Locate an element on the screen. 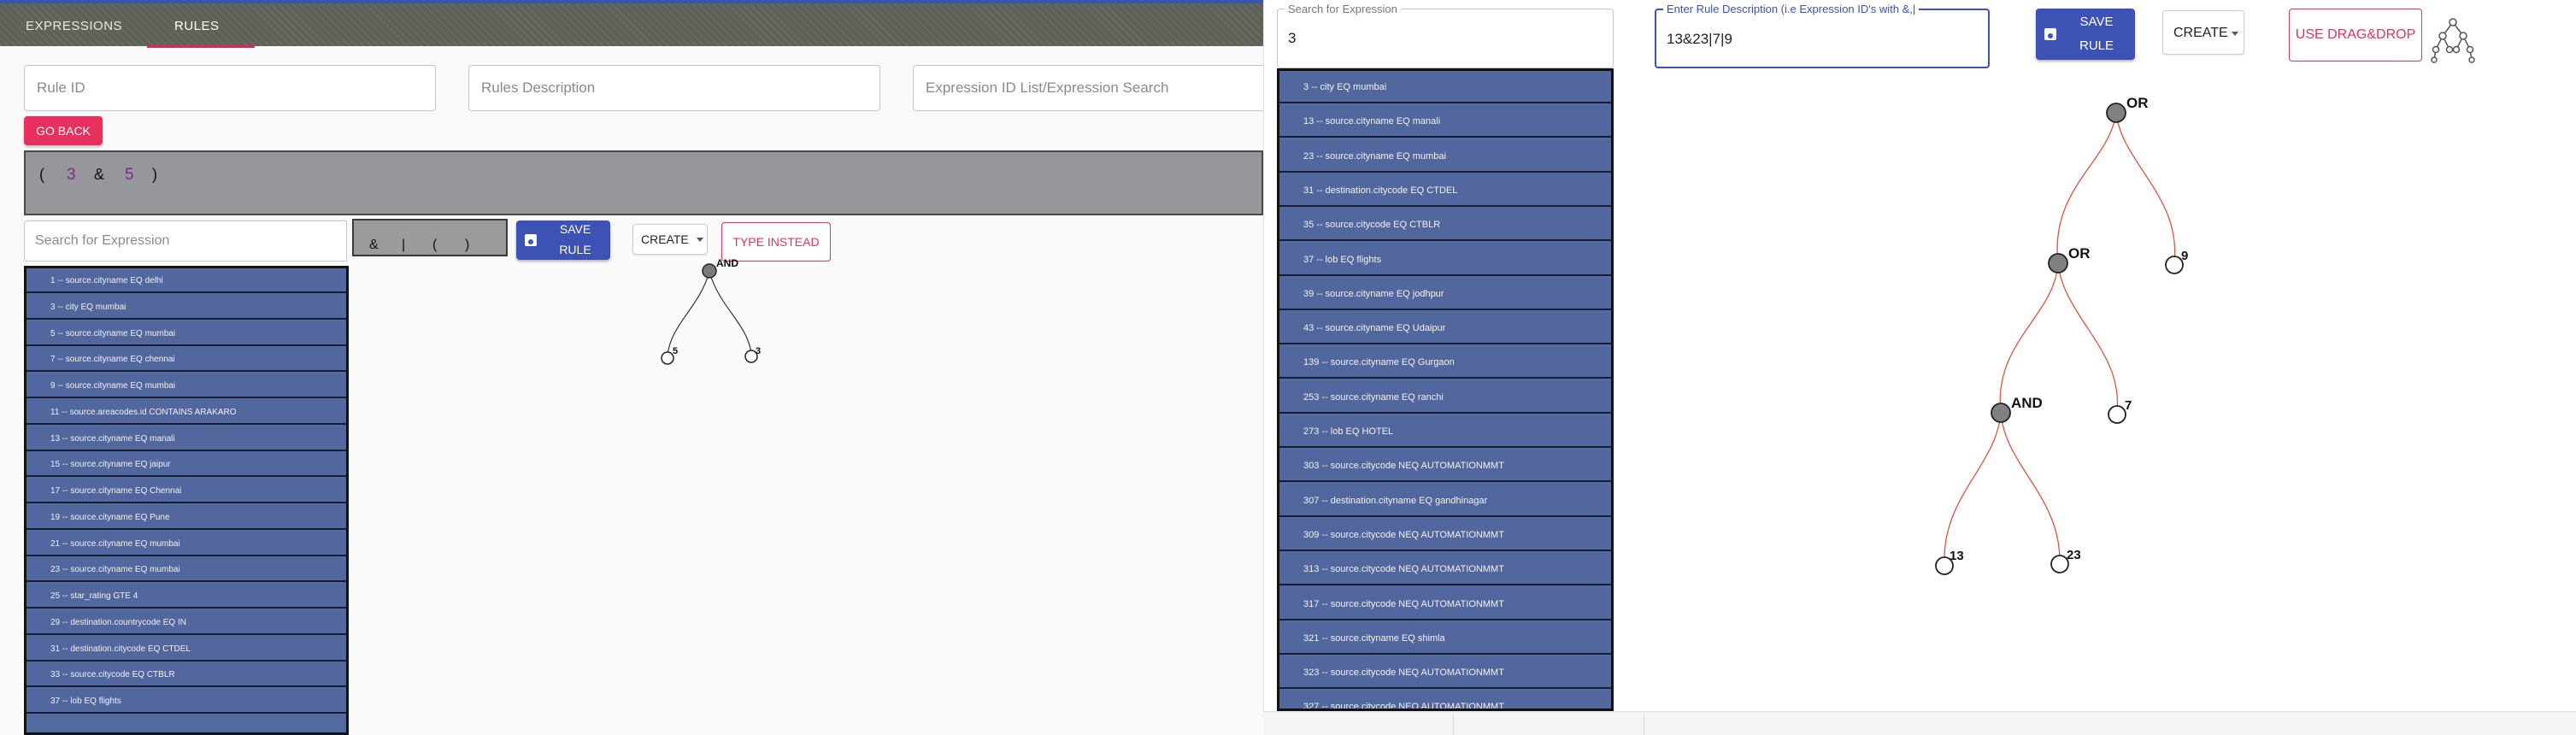 The image size is (2576, 735). rule-tree-diagram: AND 5 3 is located at coordinates (711, 311).